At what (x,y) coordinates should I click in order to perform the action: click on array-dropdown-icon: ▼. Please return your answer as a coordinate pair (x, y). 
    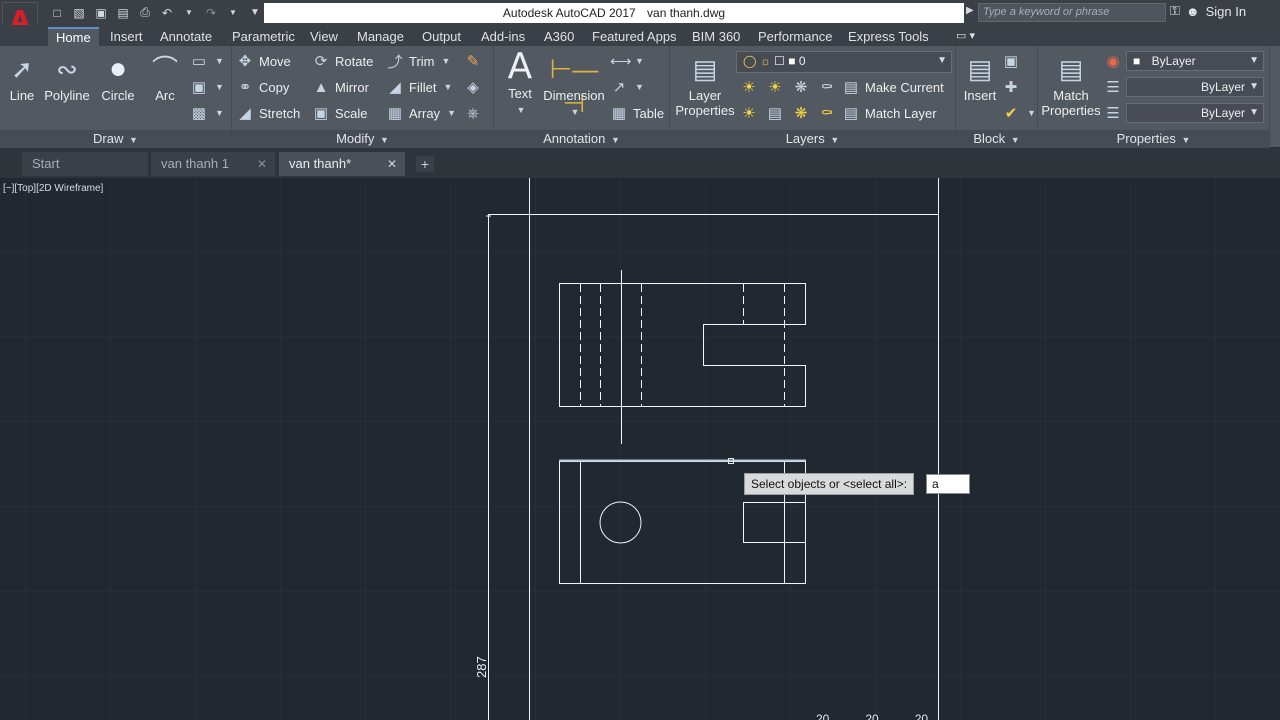
    Looking at the image, I should click on (451, 113).